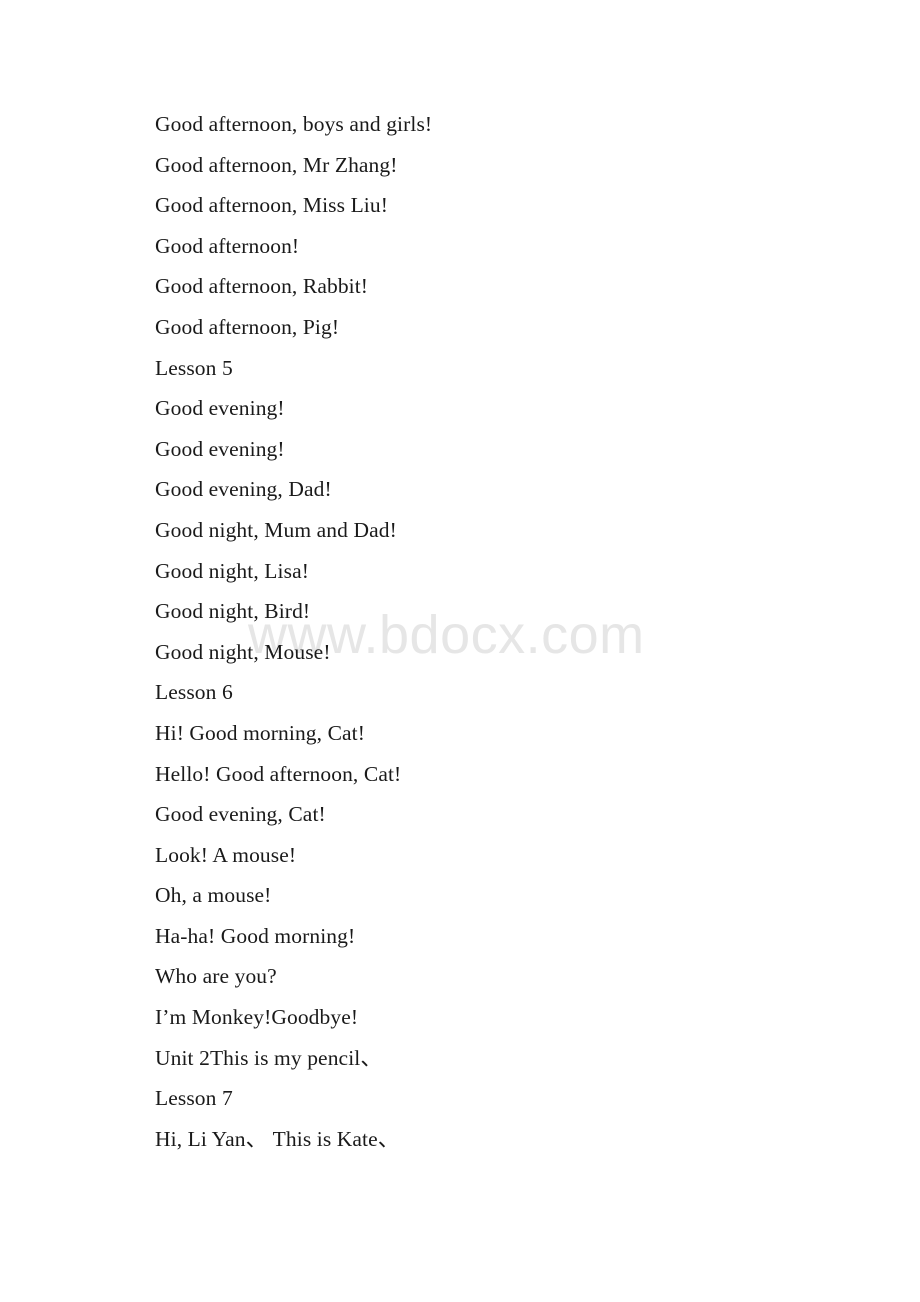 Image resolution: width=920 pixels, height=1302 pixels. I want to click on document-line: Good afternoon, Miss Liu!, so click(271, 205).